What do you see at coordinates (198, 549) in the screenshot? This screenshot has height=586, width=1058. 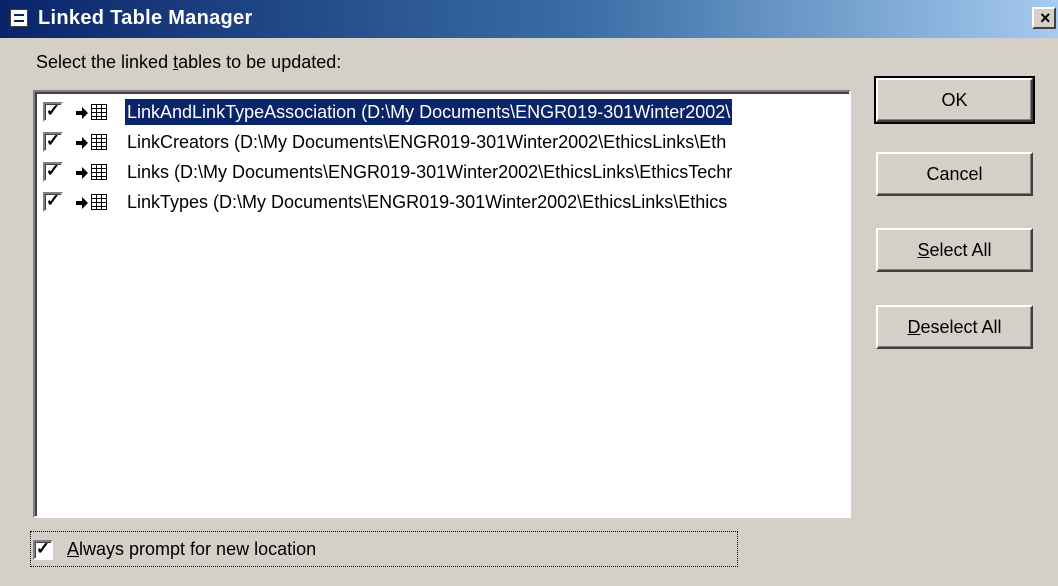 I see `always-prompt-text: lways prompt for new location` at bounding box center [198, 549].